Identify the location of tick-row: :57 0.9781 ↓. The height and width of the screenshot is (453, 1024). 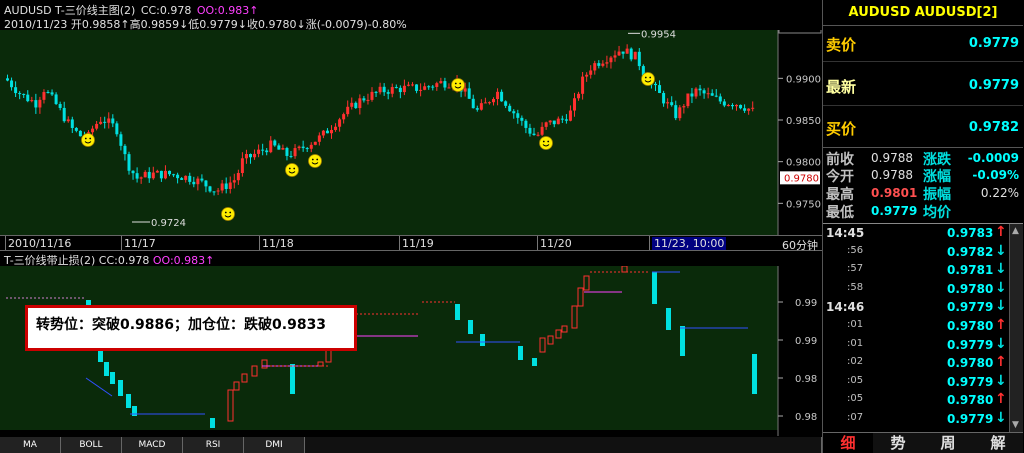
(916, 270).